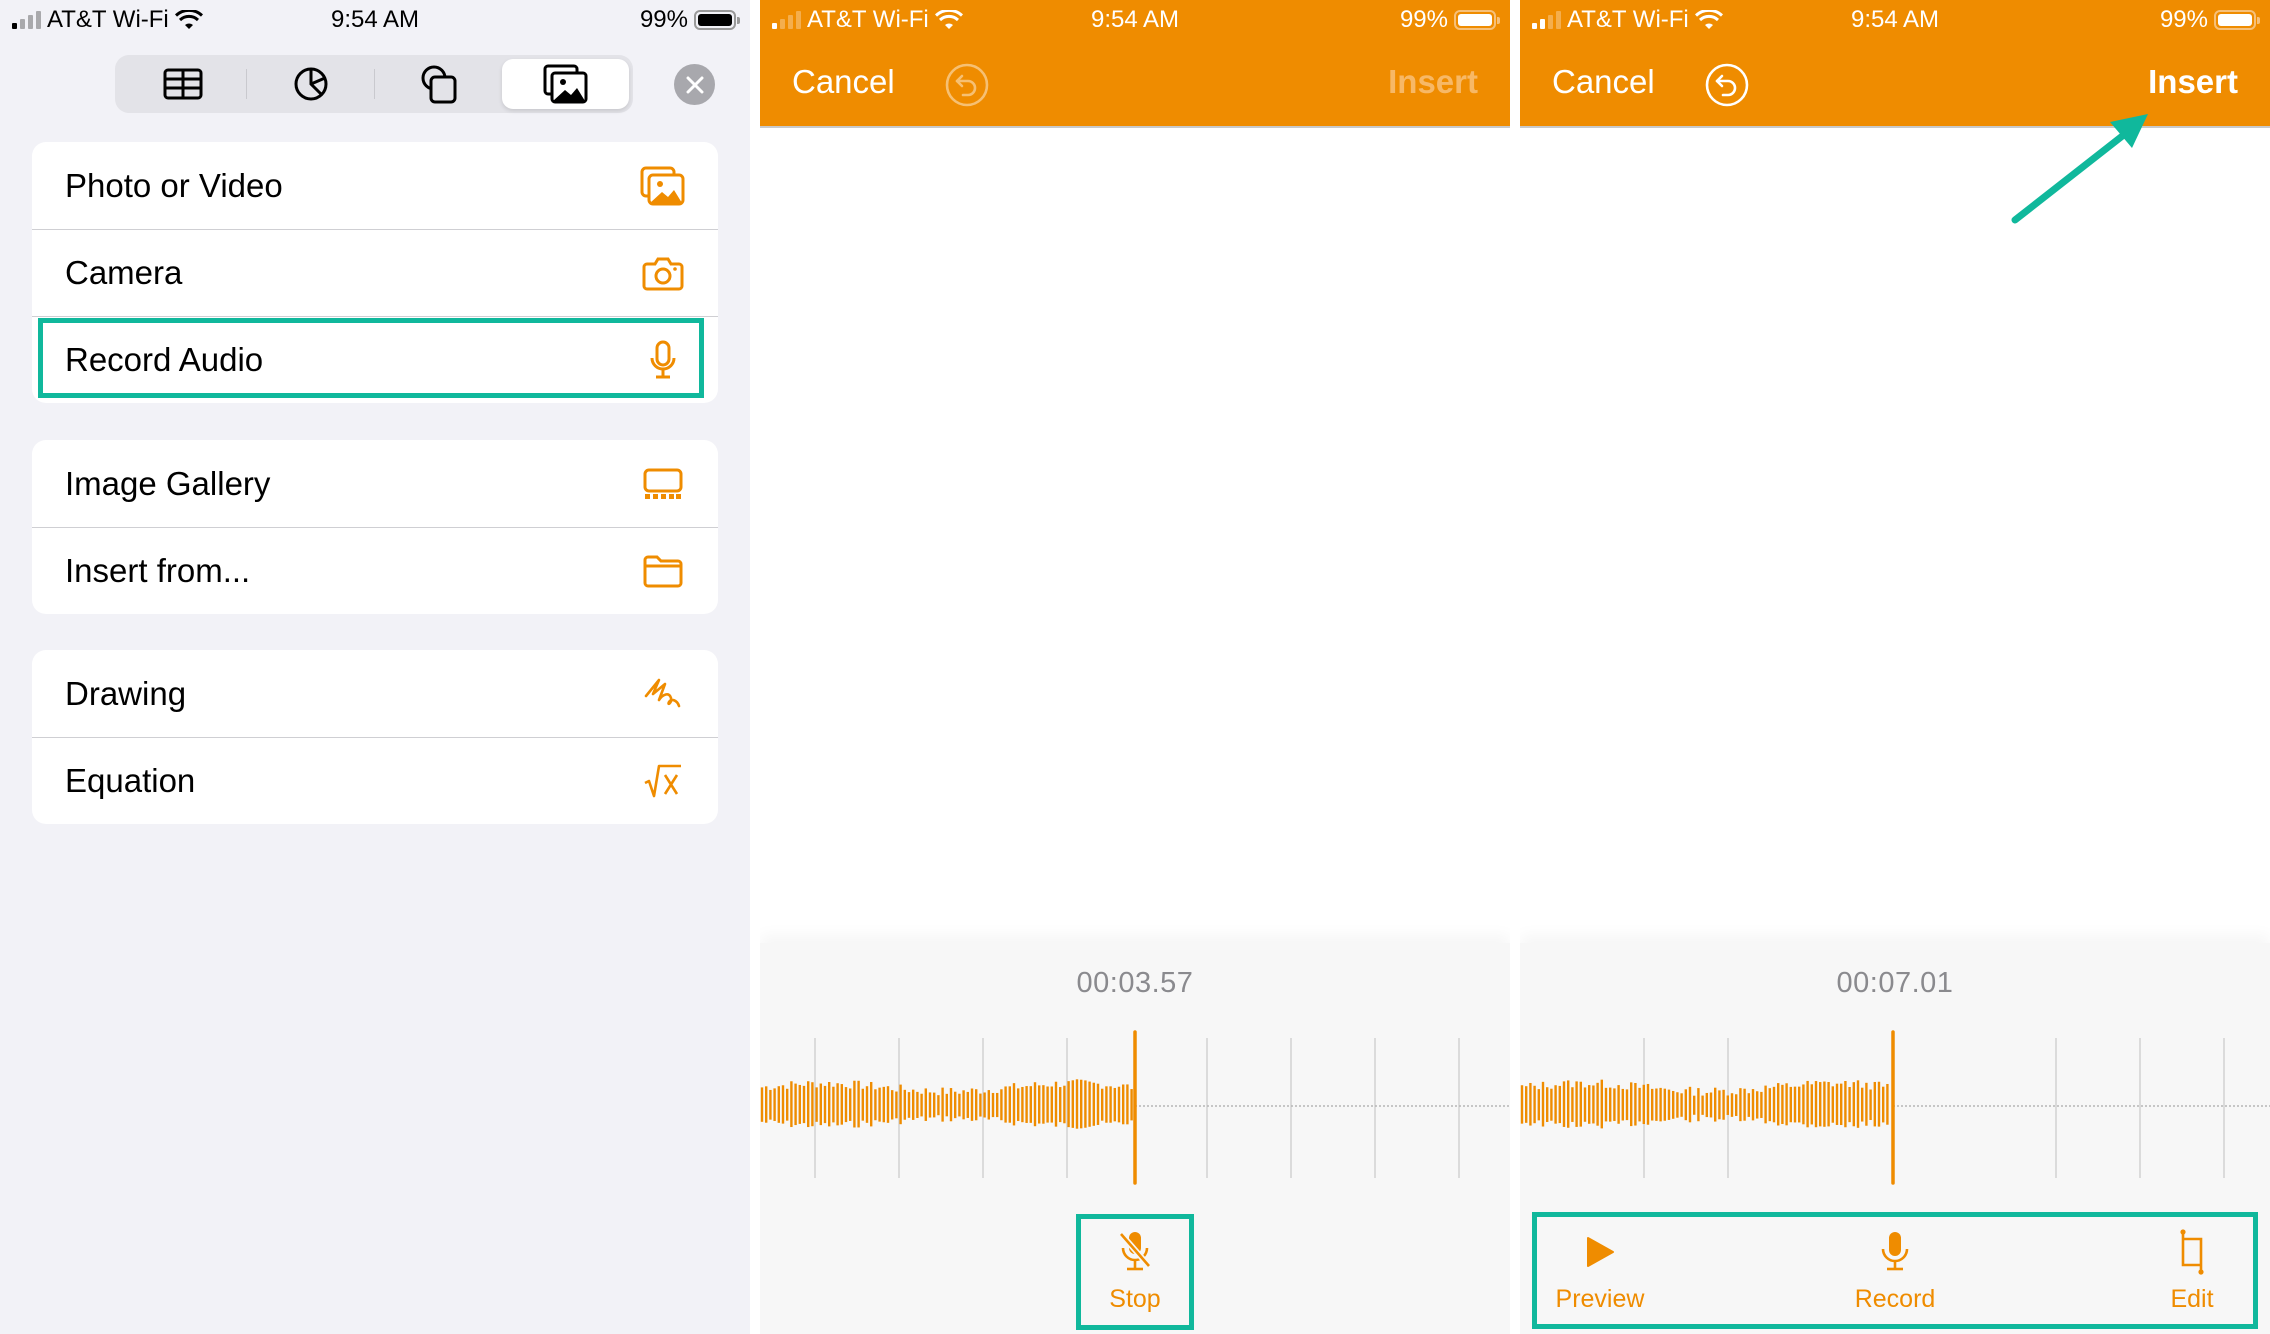 Image resolution: width=2270 pixels, height=1334 pixels. I want to click on microphone-slash-icon, so click(1135, 1252).